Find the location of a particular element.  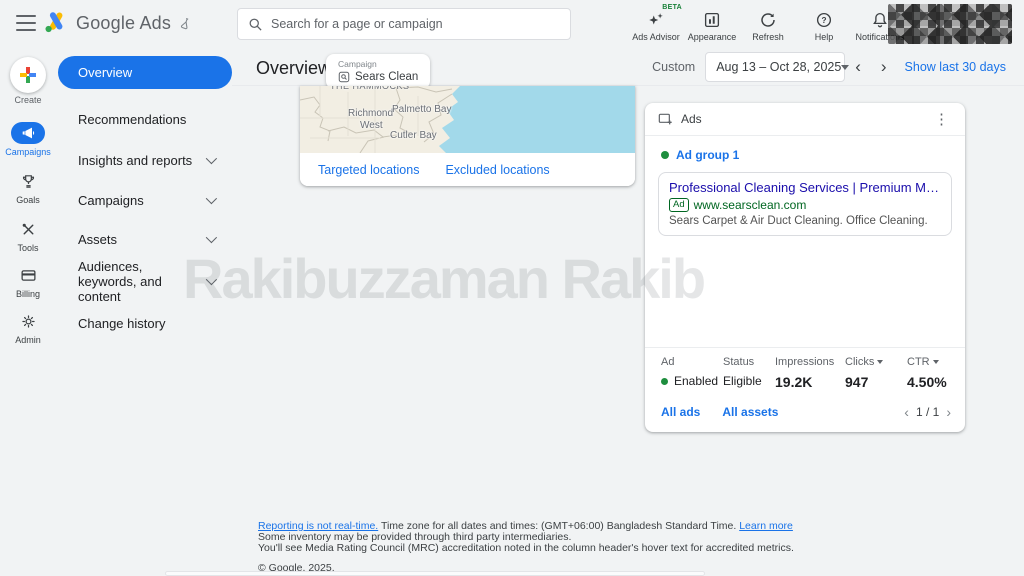

nav-item-overview: Overview is located at coordinates (145, 72).